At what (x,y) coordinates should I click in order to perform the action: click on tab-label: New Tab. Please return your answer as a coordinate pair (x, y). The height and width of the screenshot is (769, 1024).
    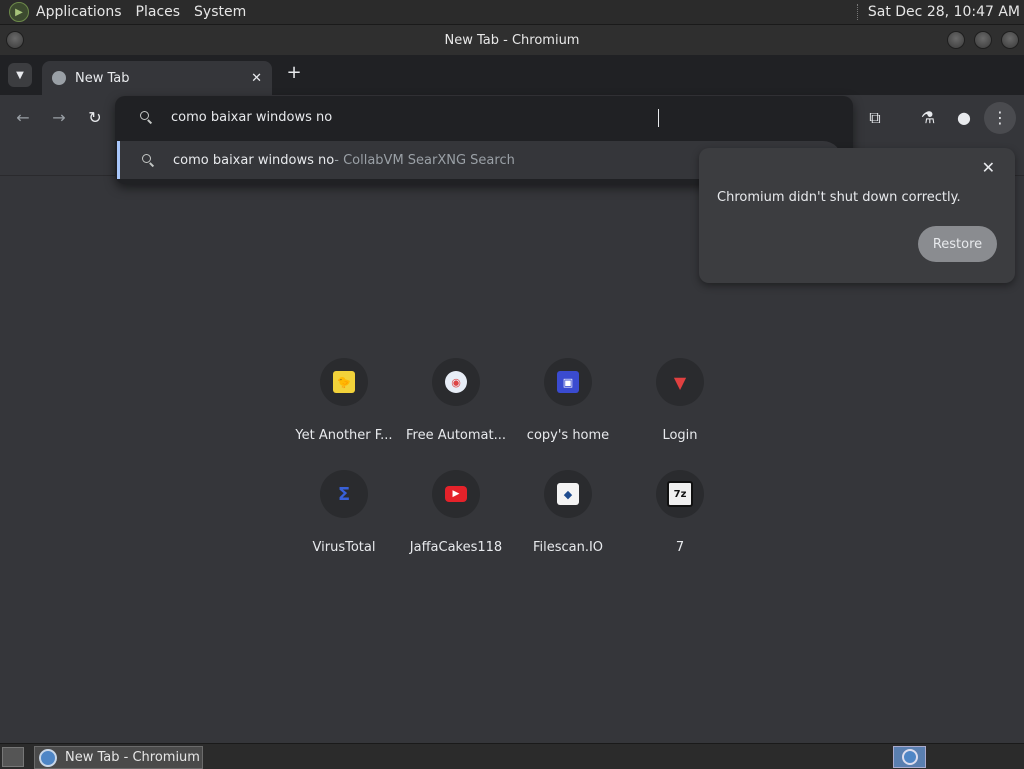
    Looking at the image, I should click on (102, 78).